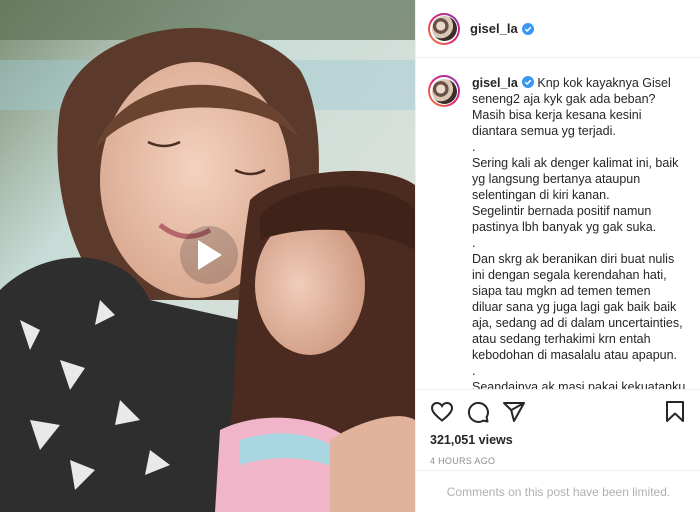  I want to click on heart-icon, so click(442, 411).